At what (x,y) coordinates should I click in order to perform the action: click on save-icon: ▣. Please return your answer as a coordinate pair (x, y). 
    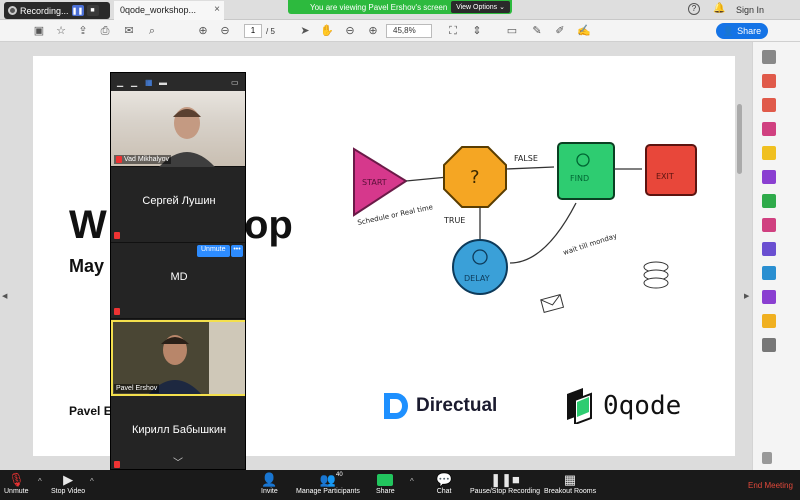
    Looking at the image, I should click on (39, 31).